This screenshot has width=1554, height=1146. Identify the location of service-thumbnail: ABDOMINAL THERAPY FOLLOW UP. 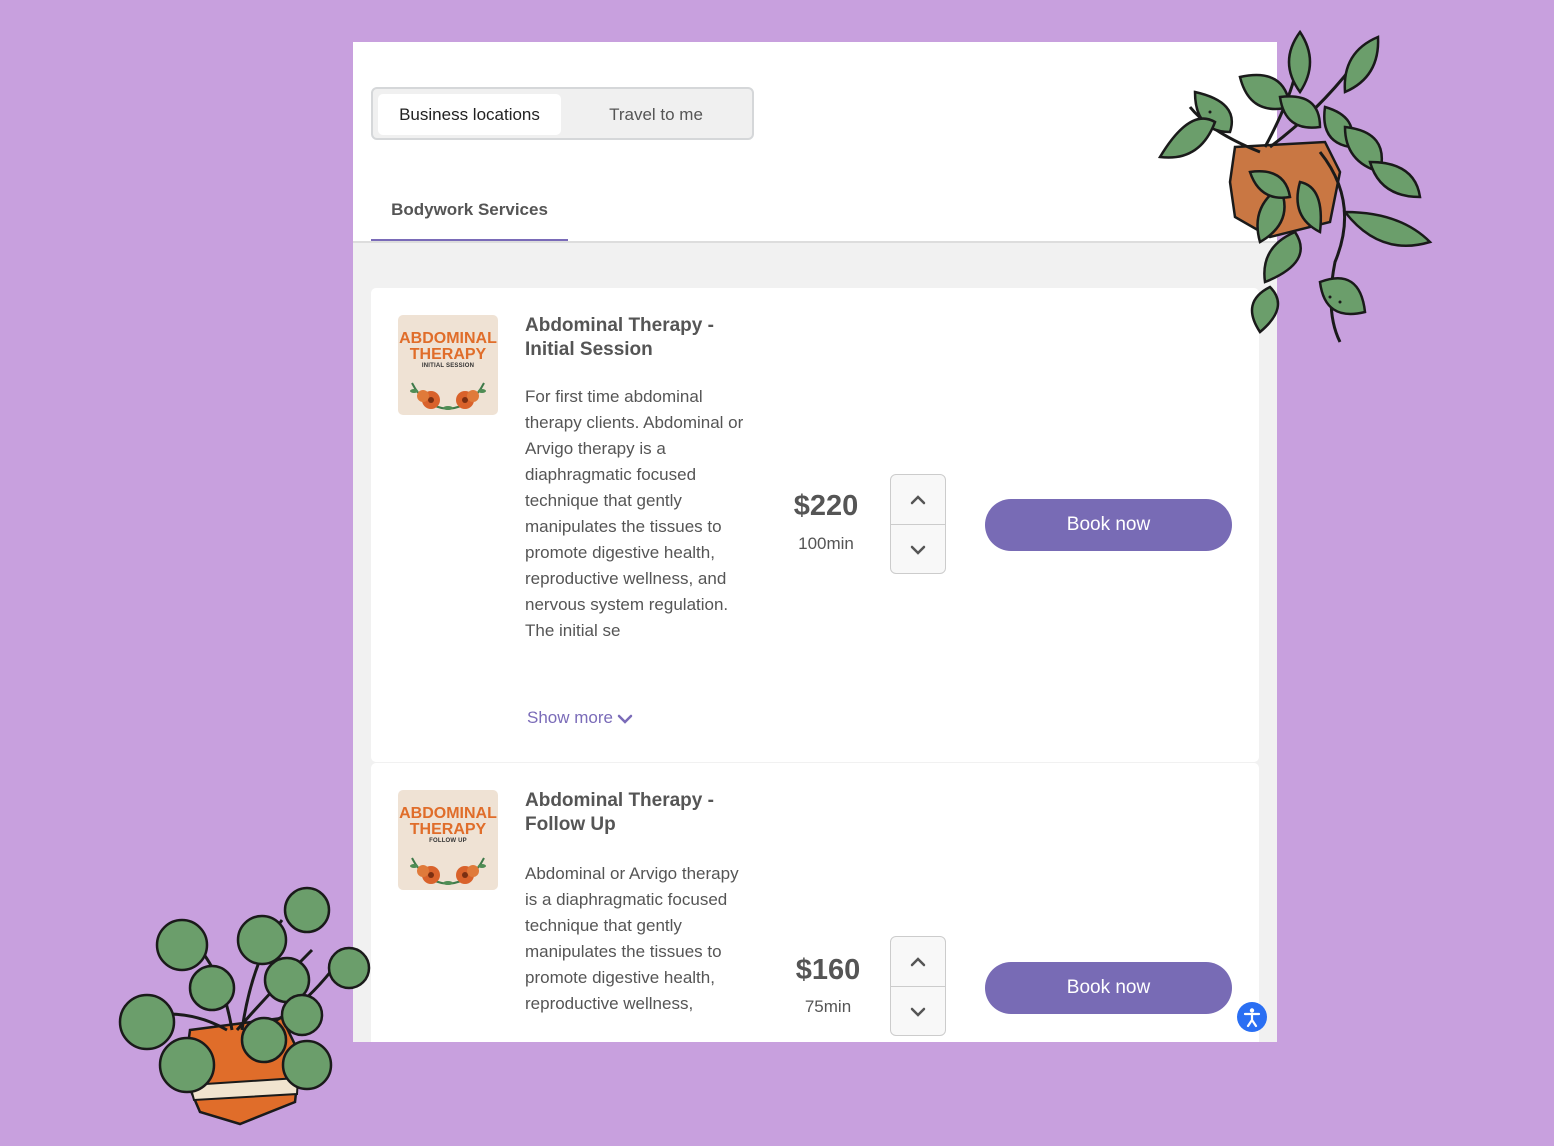
(448, 840).